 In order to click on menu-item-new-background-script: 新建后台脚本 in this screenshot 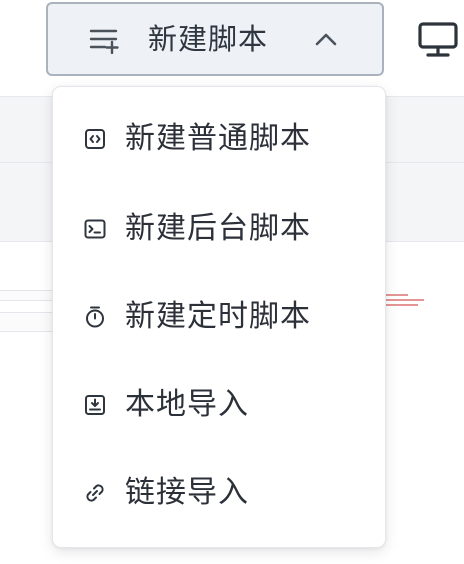, I will do `click(220, 233)`.